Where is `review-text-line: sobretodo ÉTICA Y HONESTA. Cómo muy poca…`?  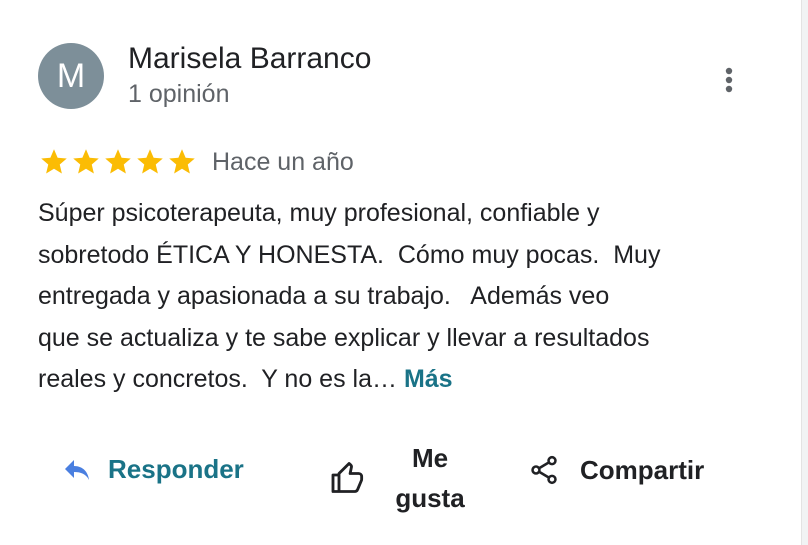
review-text-line: sobretodo ÉTICA Y HONESTA. Cómo muy poca… is located at coordinates (349, 254).